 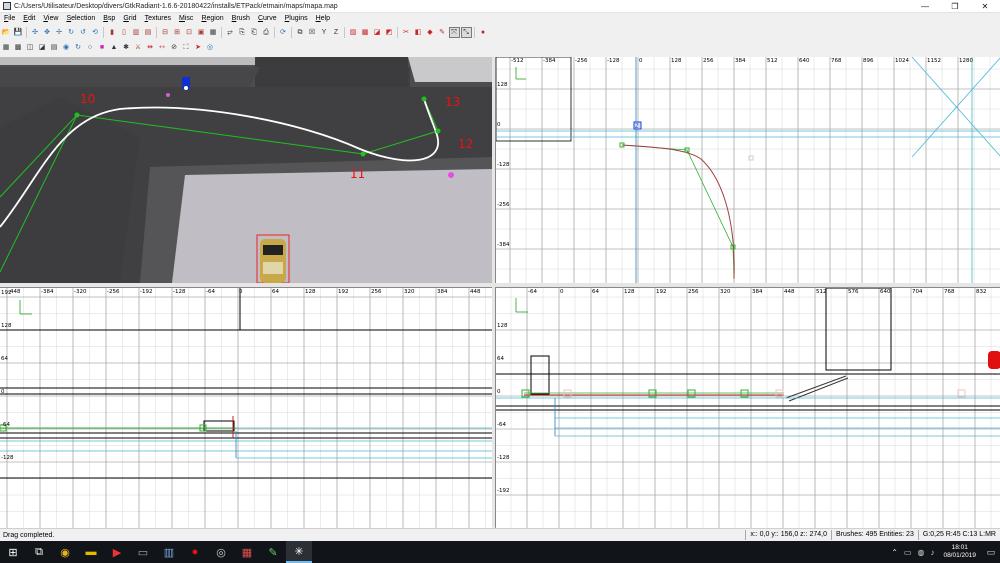 What do you see at coordinates (985, 6) in the screenshot?
I see `close-button: ✕` at bounding box center [985, 6].